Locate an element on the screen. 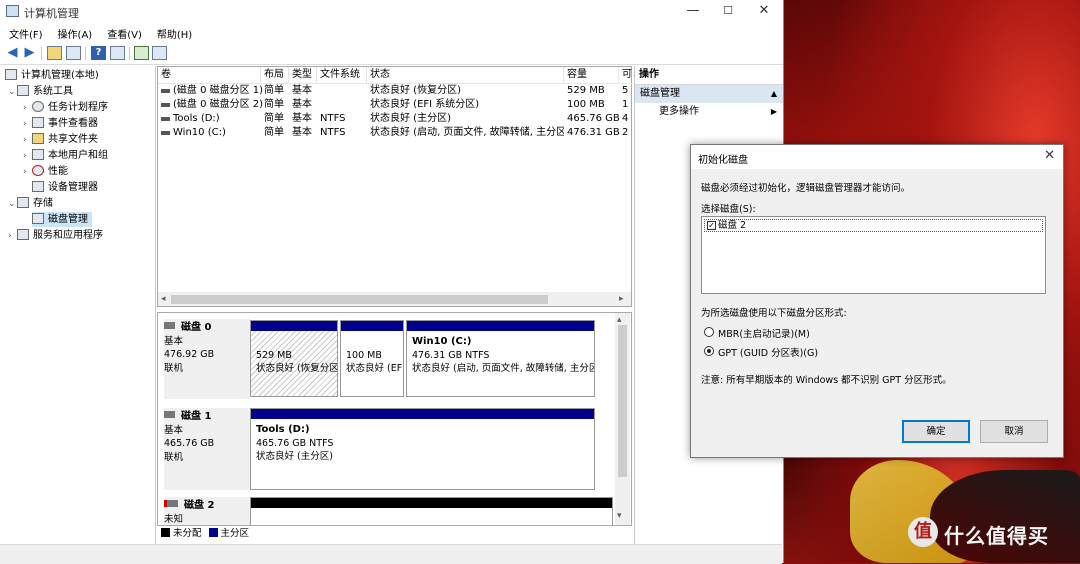 Image resolution: width=1080 pixels, height=564 pixels. minimize-button: — is located at coordinates (693, 12).